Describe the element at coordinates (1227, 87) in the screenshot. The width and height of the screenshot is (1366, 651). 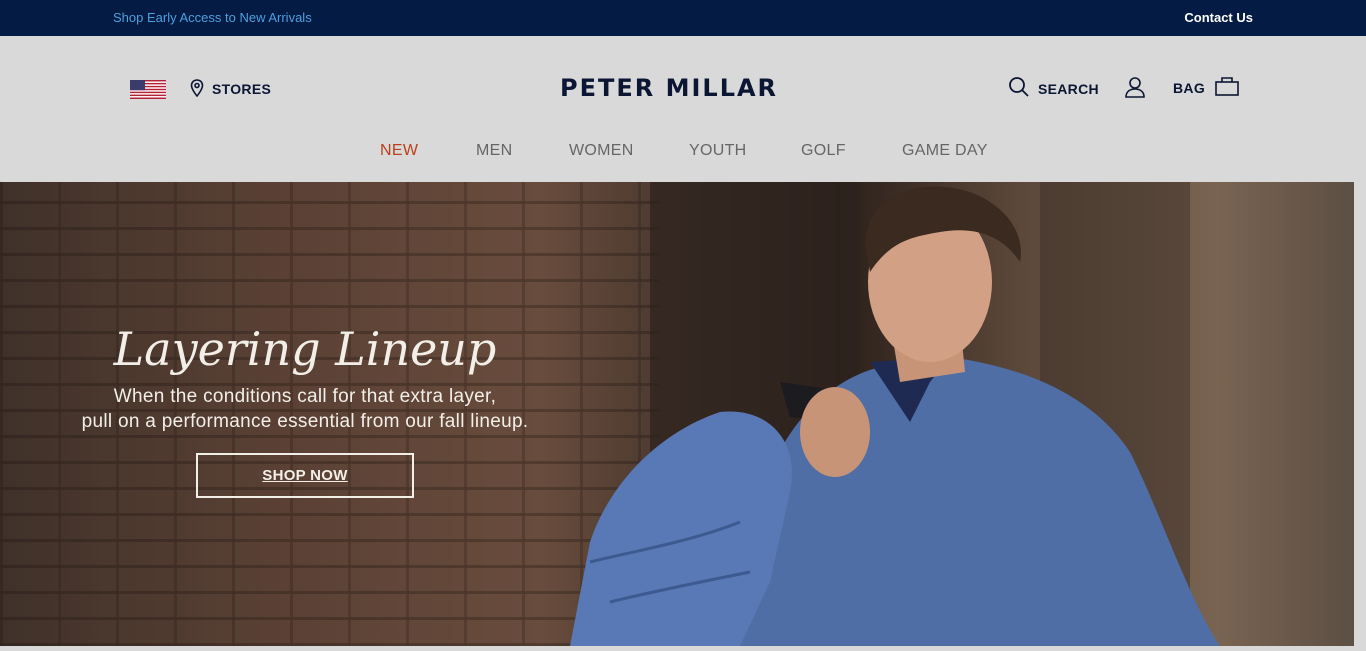
I see `bag-icon` at that location.